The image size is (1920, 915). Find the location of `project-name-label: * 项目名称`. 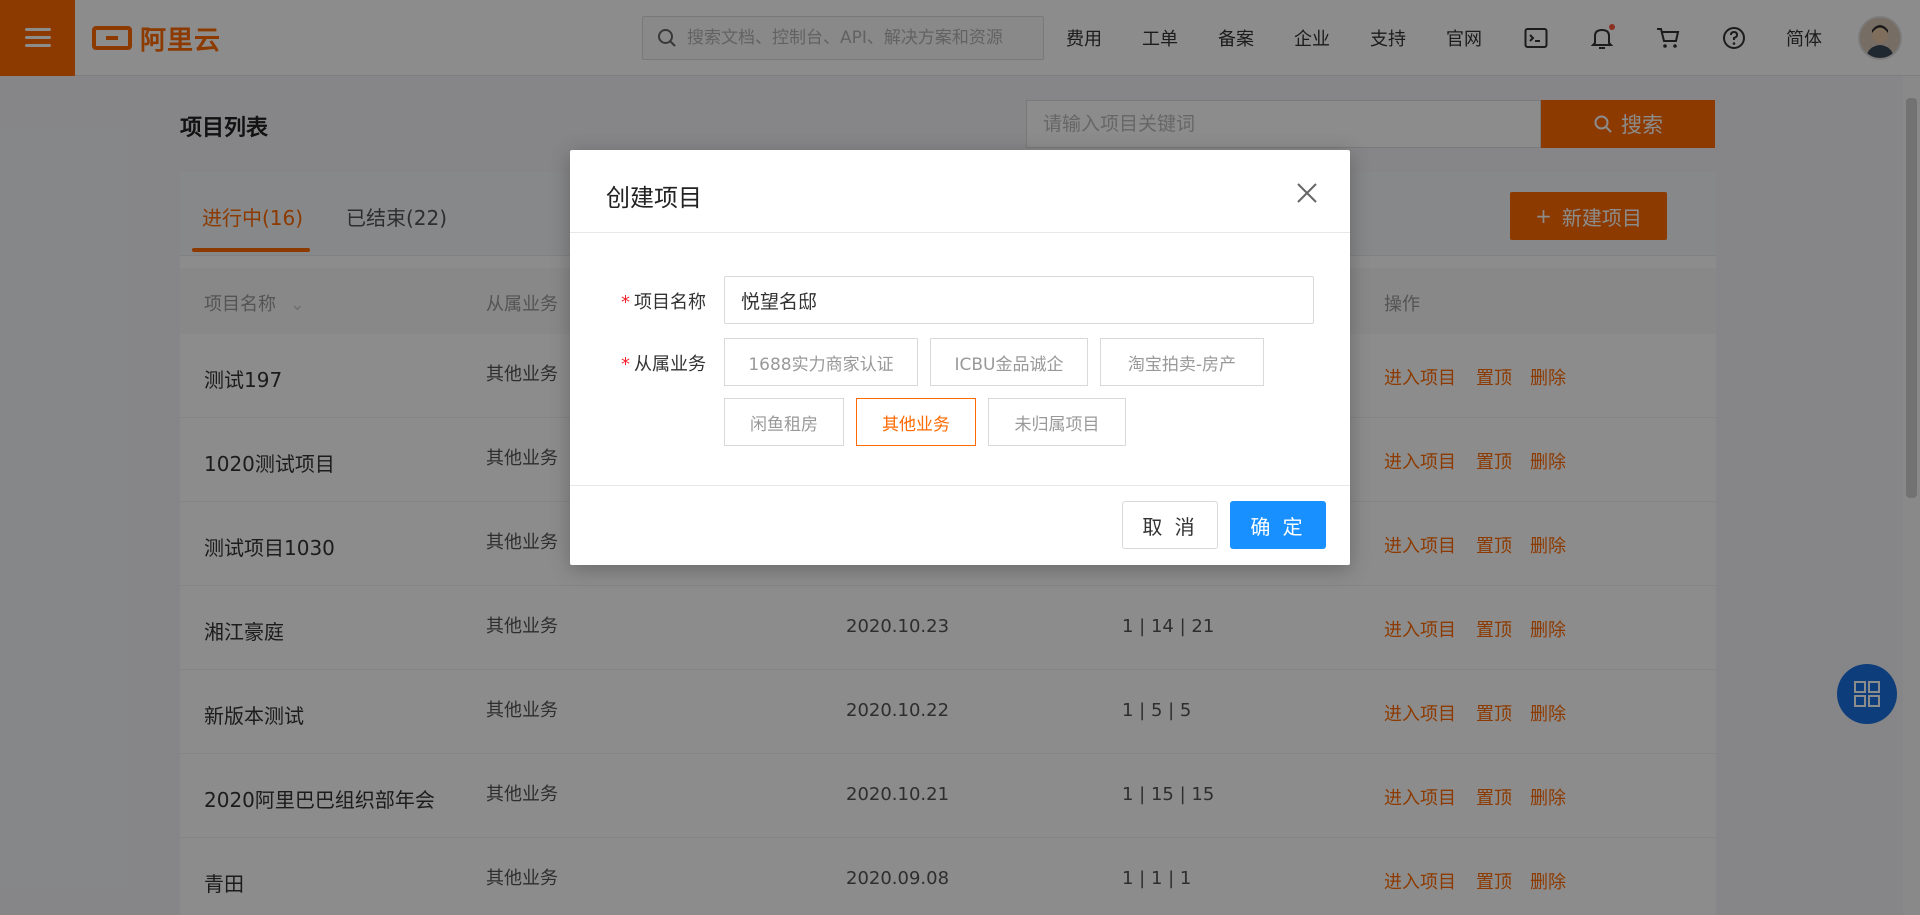

project-name-label: * 项目名称 is located at coordinates (663, 302).